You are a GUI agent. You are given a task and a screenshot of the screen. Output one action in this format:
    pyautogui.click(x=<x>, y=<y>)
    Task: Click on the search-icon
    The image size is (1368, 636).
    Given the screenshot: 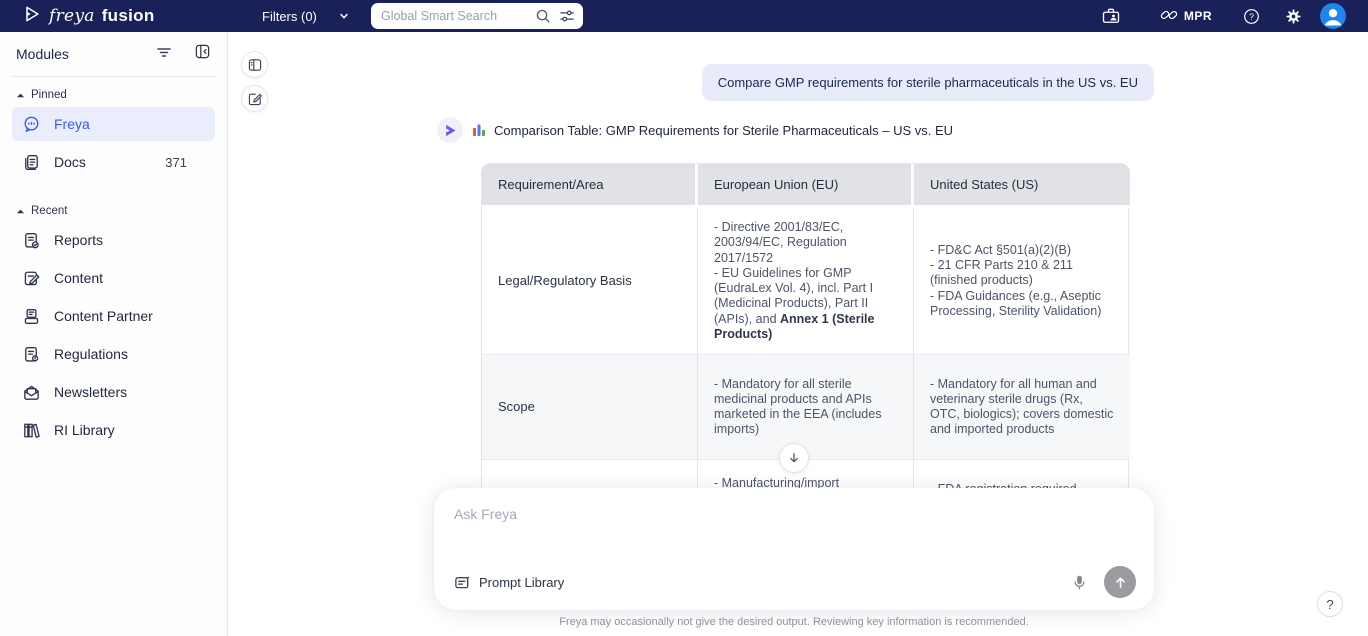 What is the action you would take?
    pyautogui.click(x=543, y=16)
    